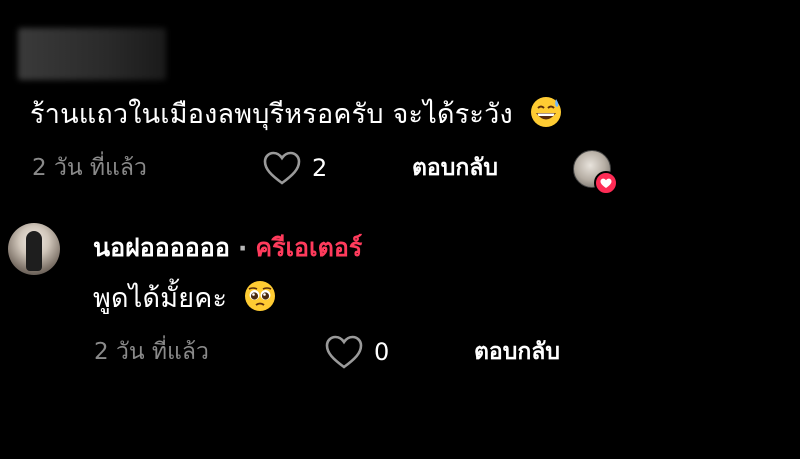  Describe the element at coordinates (606, 183) in the screenshot. I see `heart-badge-icon` at that location.